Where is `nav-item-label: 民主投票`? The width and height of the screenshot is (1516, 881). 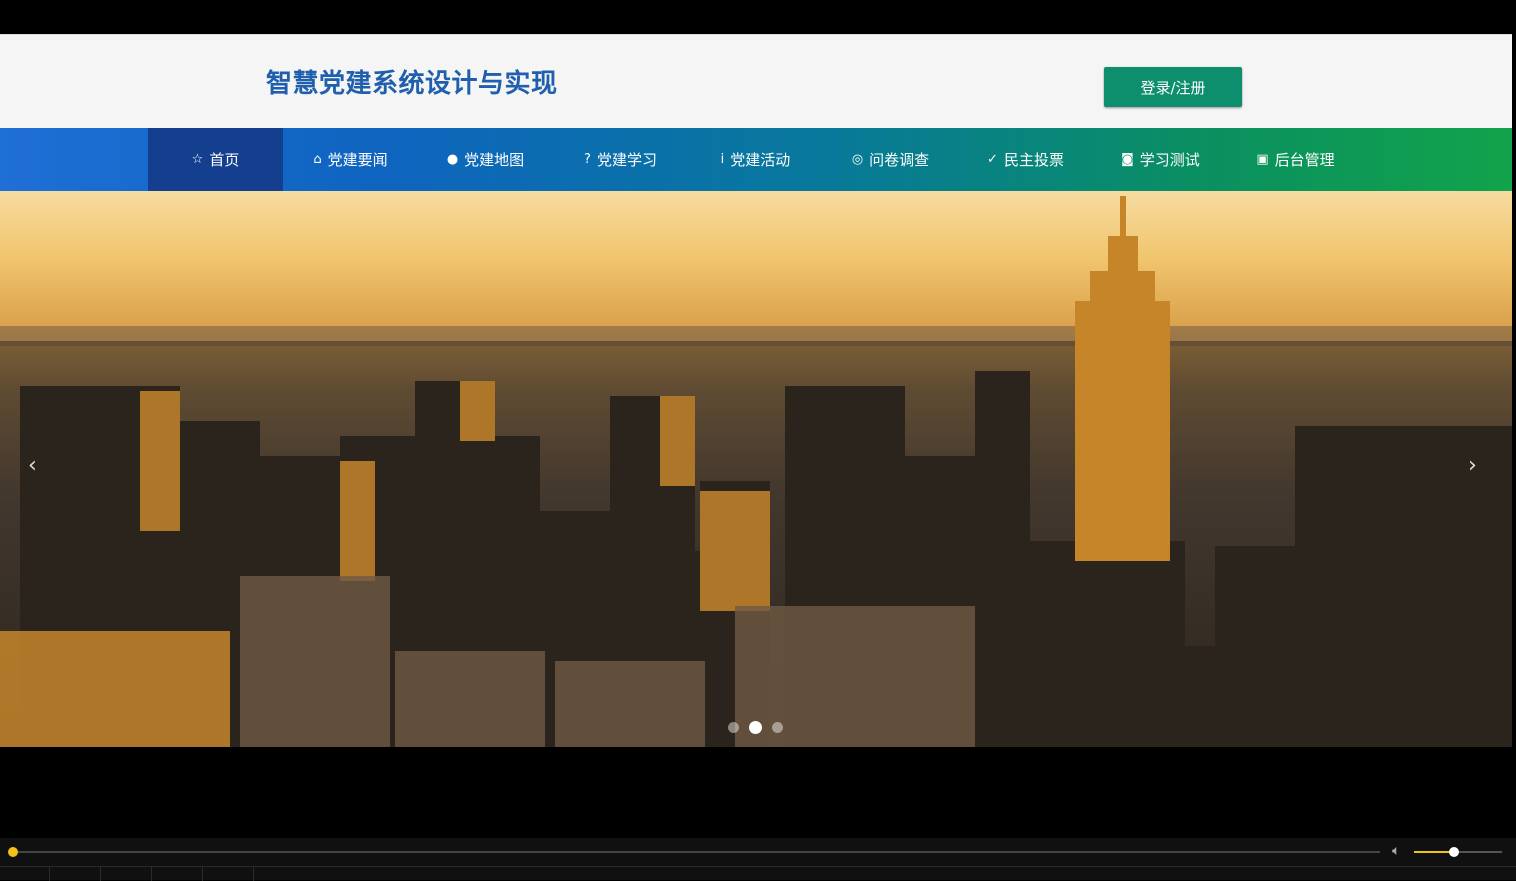
nav-item-label: 民主投票 is located at coordinates (1033, 160).